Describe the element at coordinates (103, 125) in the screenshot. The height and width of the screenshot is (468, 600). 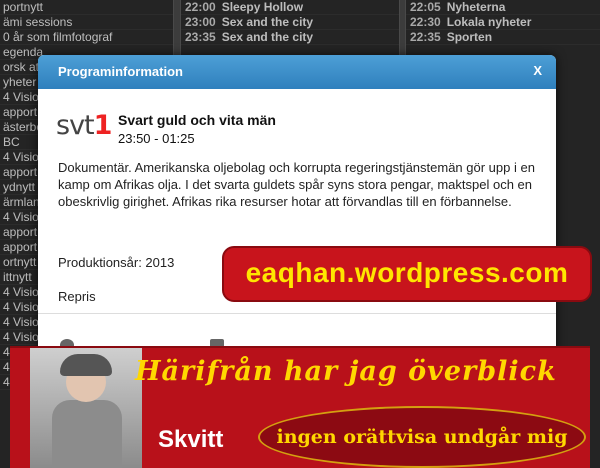
I see `channel-logo-number: 1` at that location.